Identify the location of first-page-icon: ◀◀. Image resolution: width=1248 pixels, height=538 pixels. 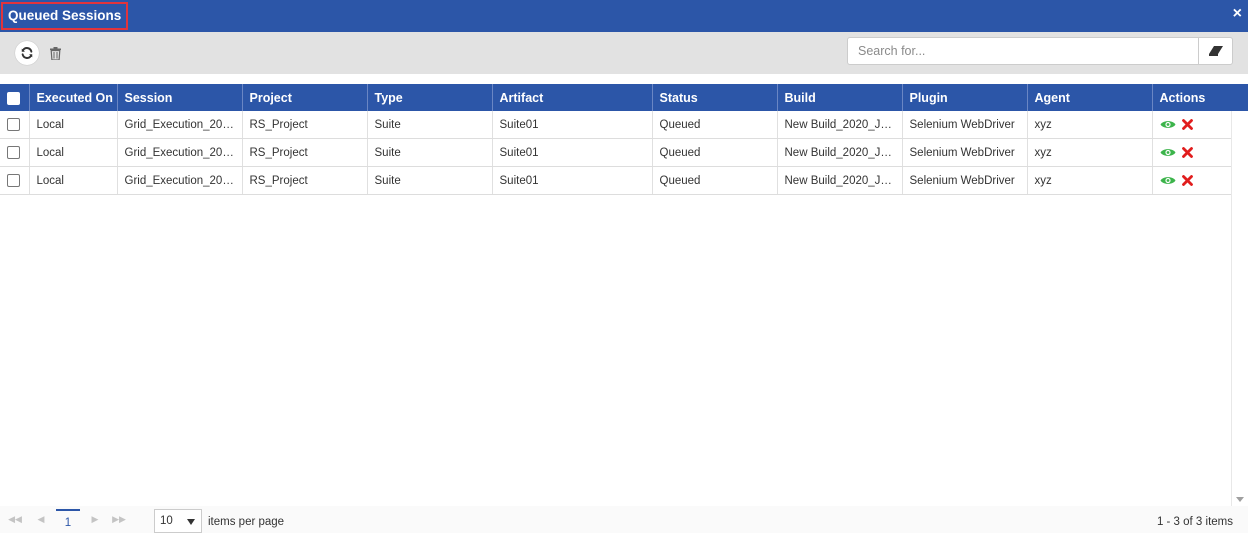
(15, 519).